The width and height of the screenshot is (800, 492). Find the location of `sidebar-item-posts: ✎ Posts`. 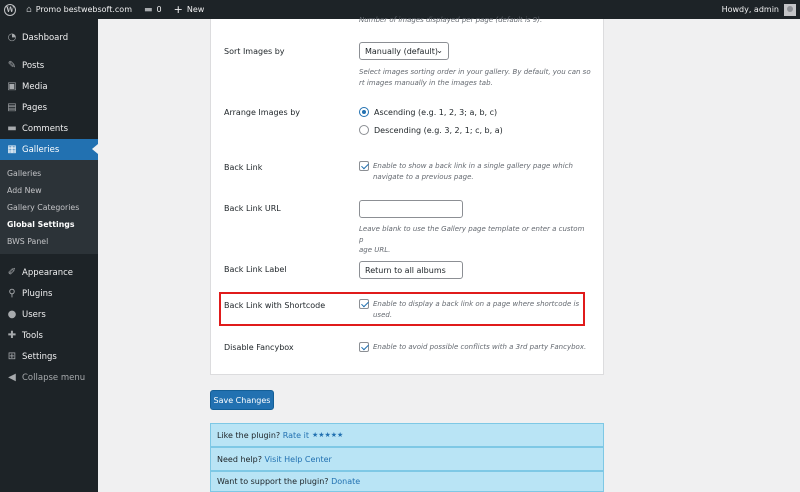

sidebar-item-posts: ✎ Posts is located at coordinates (49, 65).